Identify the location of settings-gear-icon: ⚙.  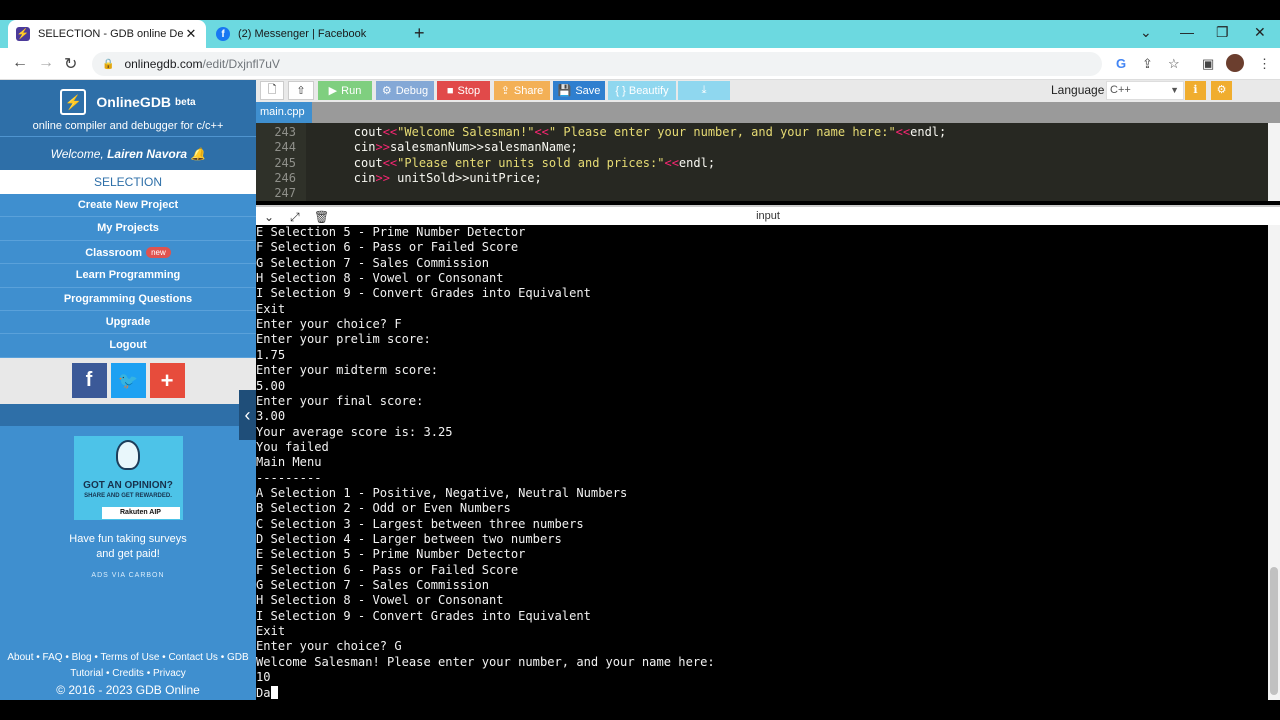
(1221, 90).